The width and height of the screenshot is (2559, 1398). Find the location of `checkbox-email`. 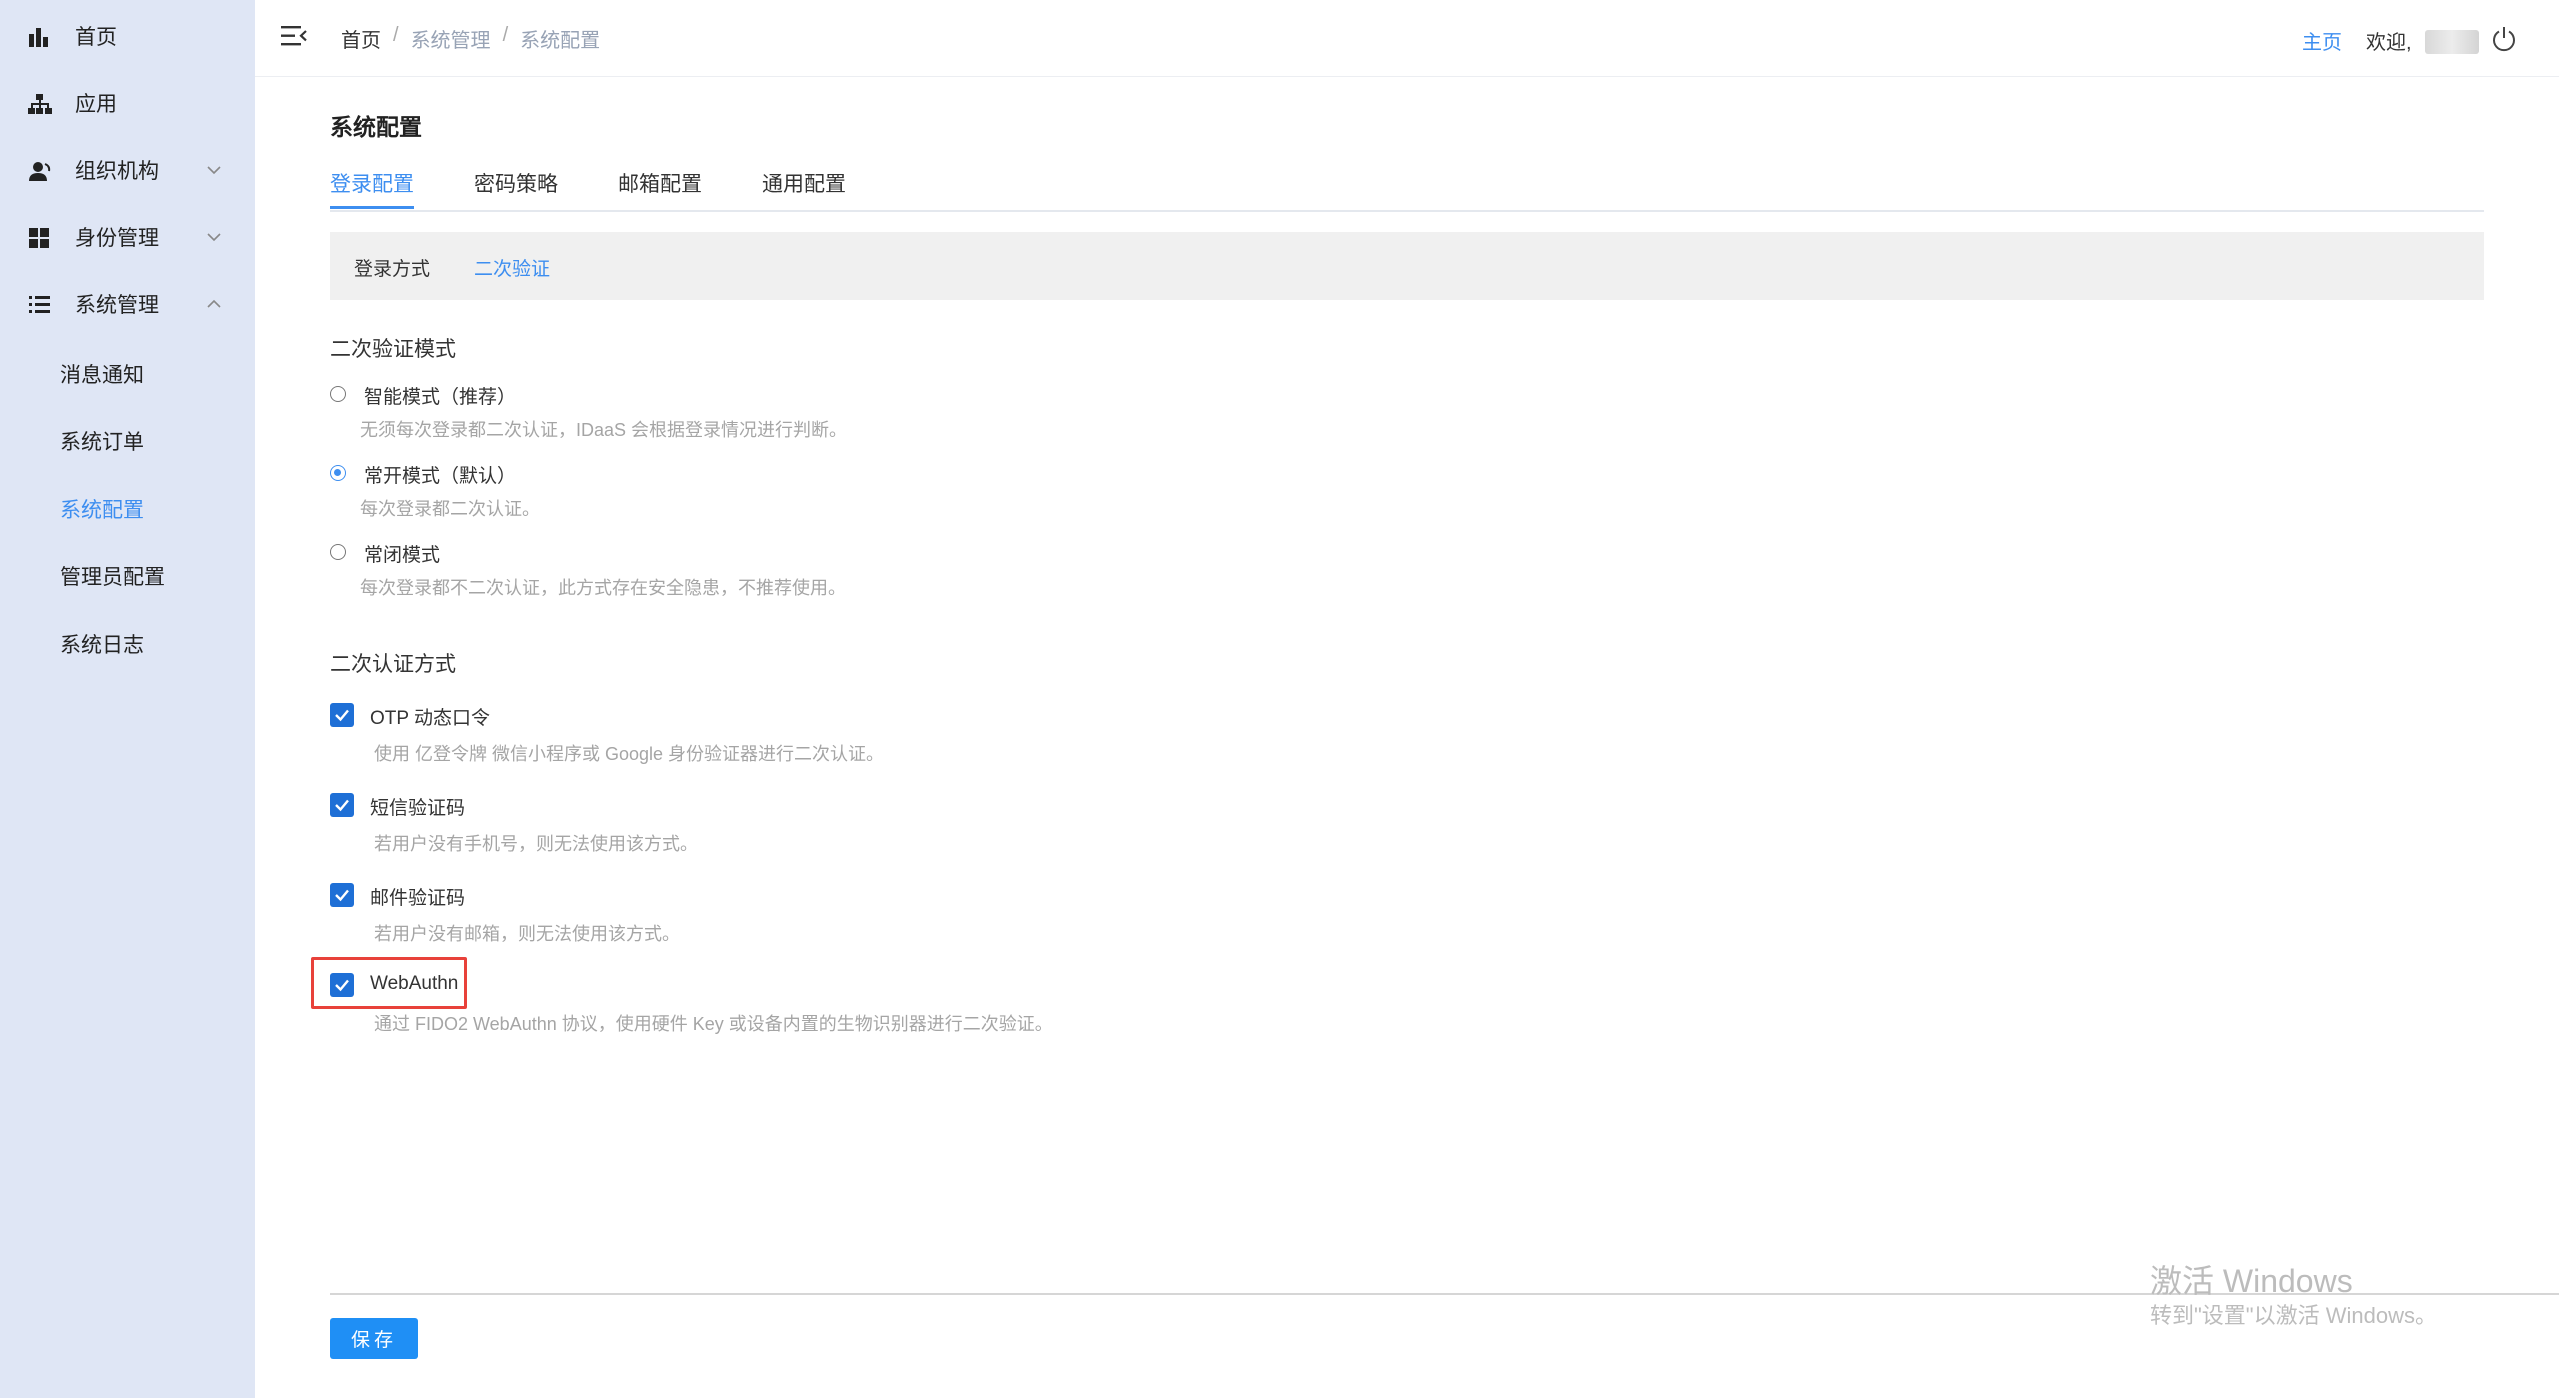

checkbox-email is located at coordinates (342, 895).